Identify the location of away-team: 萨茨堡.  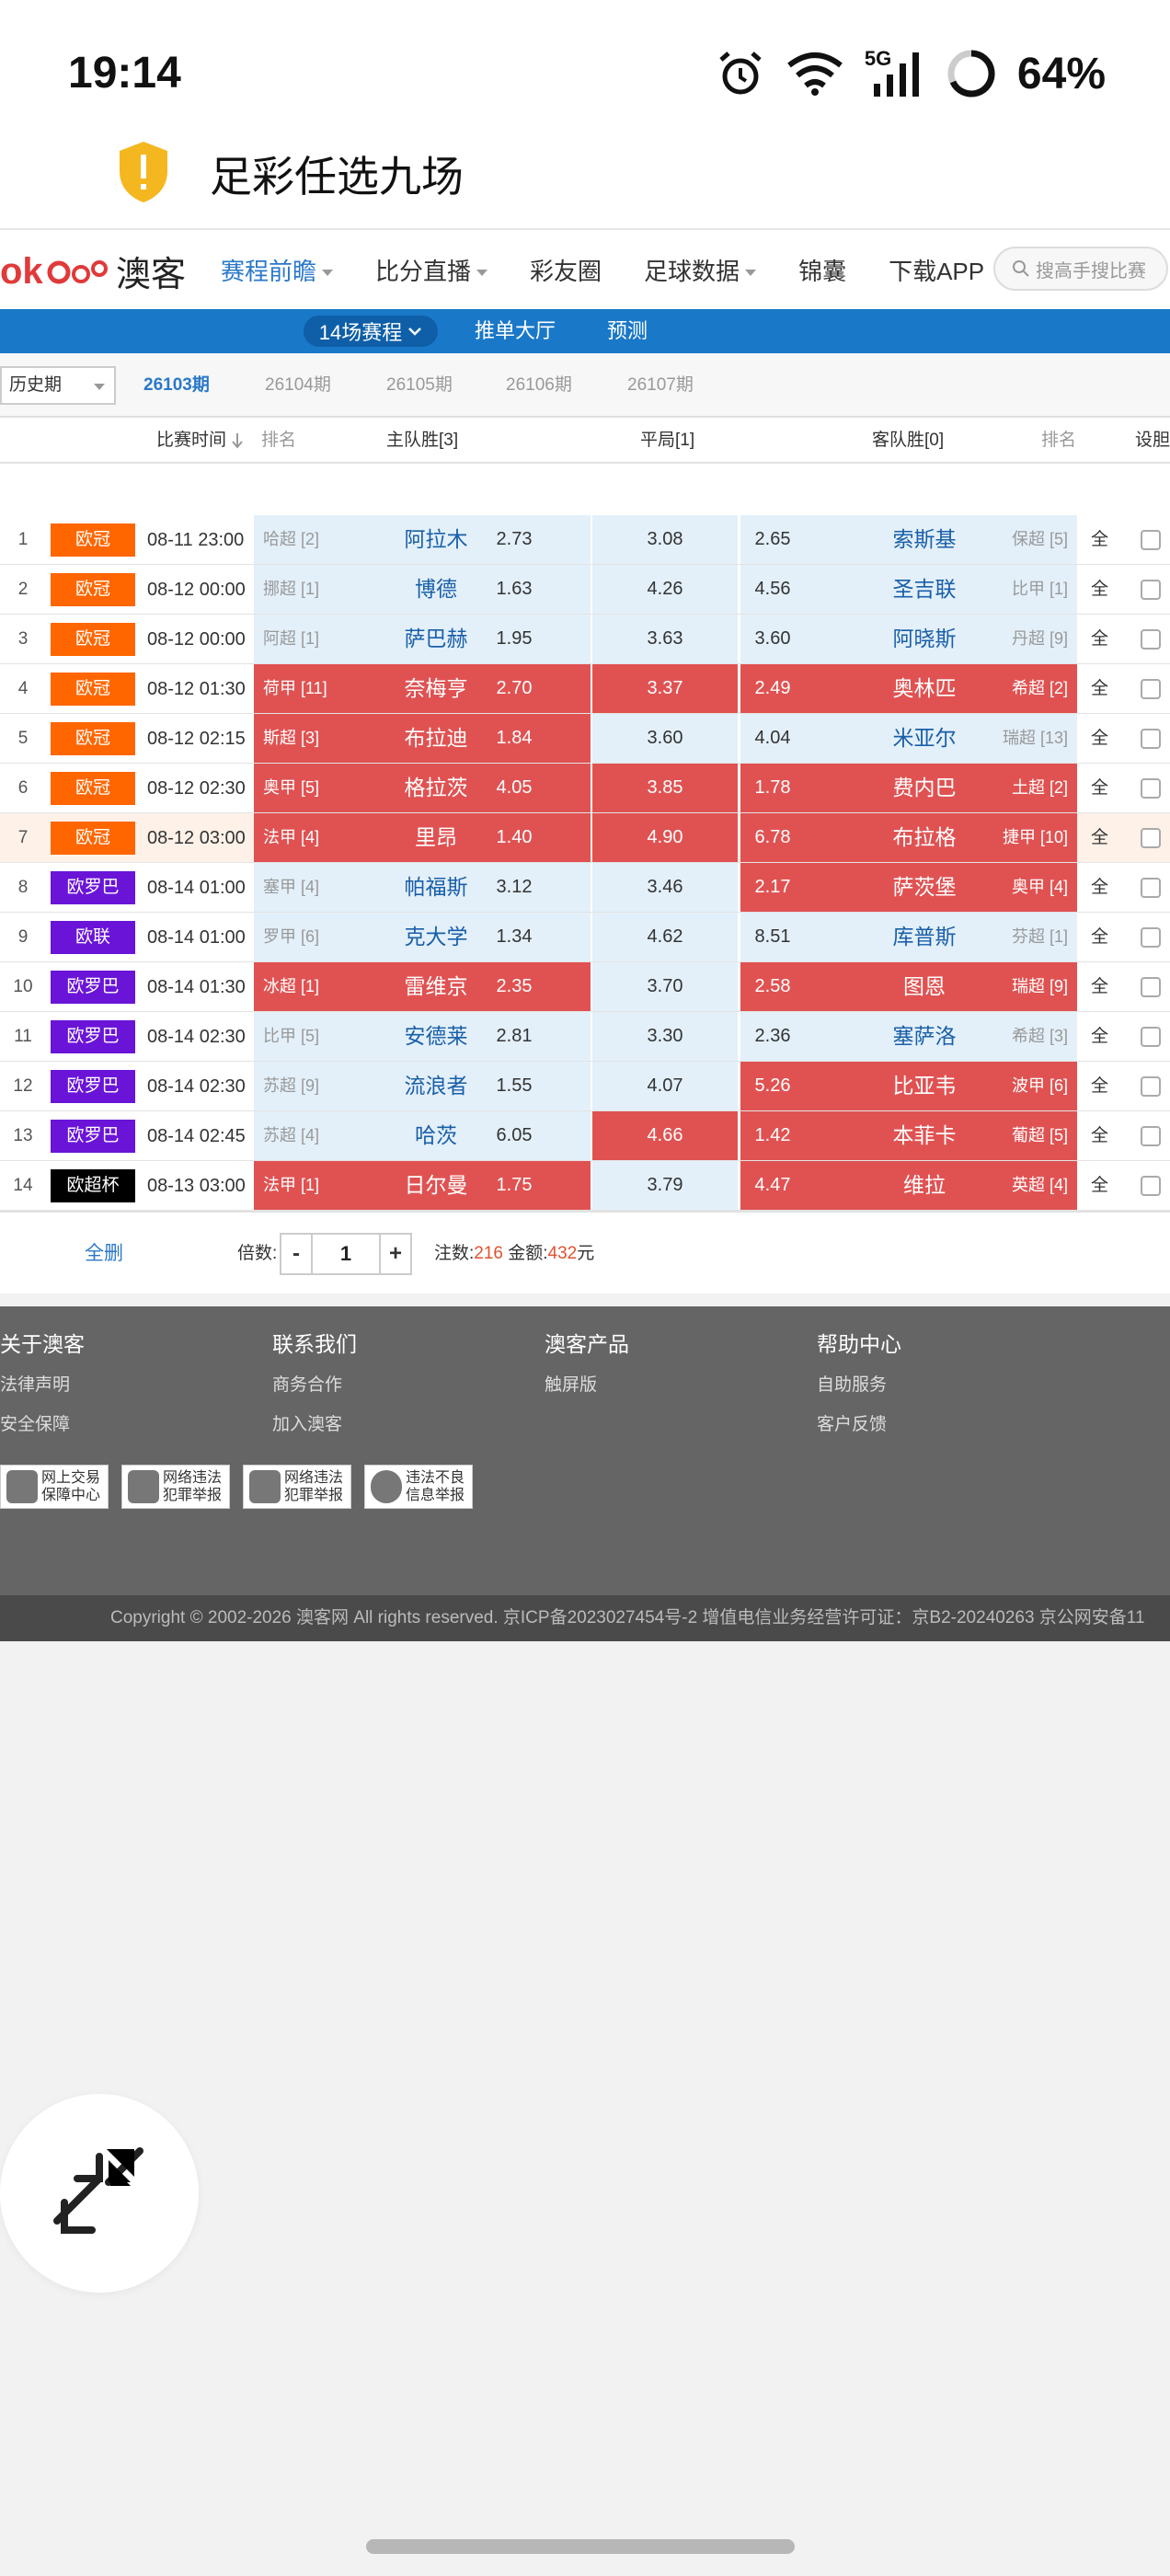
(924, 887).